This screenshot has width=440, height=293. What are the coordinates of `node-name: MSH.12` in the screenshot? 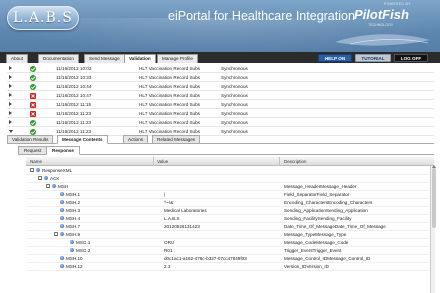 It's located at (74, 266).